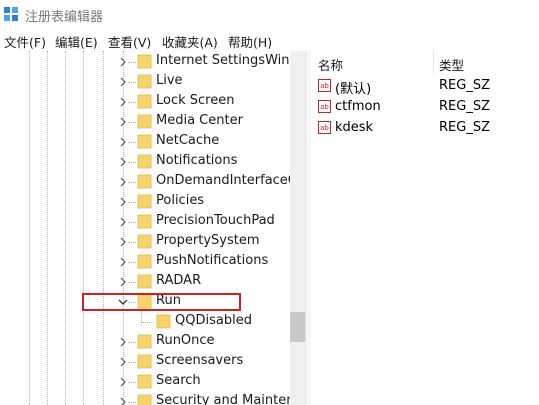 The width and height of the screenshot is (539, 405). I want to click on tree-item-label: Internet SettingsWindo, so click(230, 60).